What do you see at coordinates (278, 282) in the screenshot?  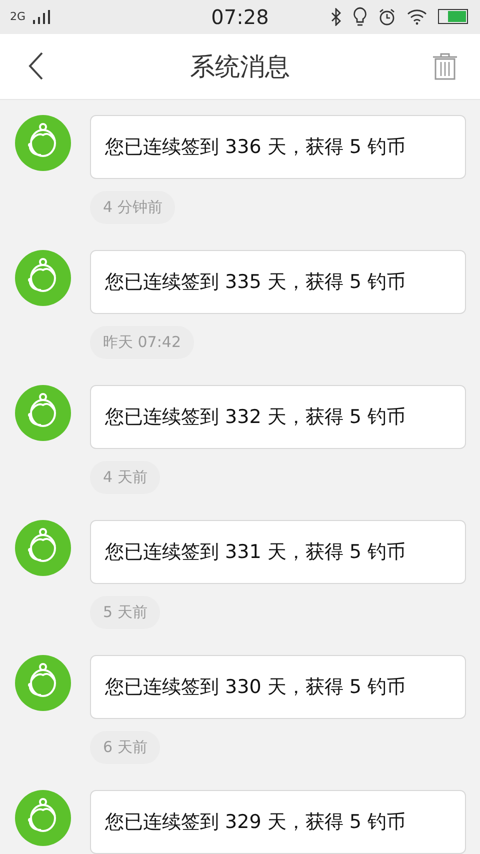 I see `message-bubble: 您已连续签到 335 天，获得 5 钓币` at bounding box center [278, 282].